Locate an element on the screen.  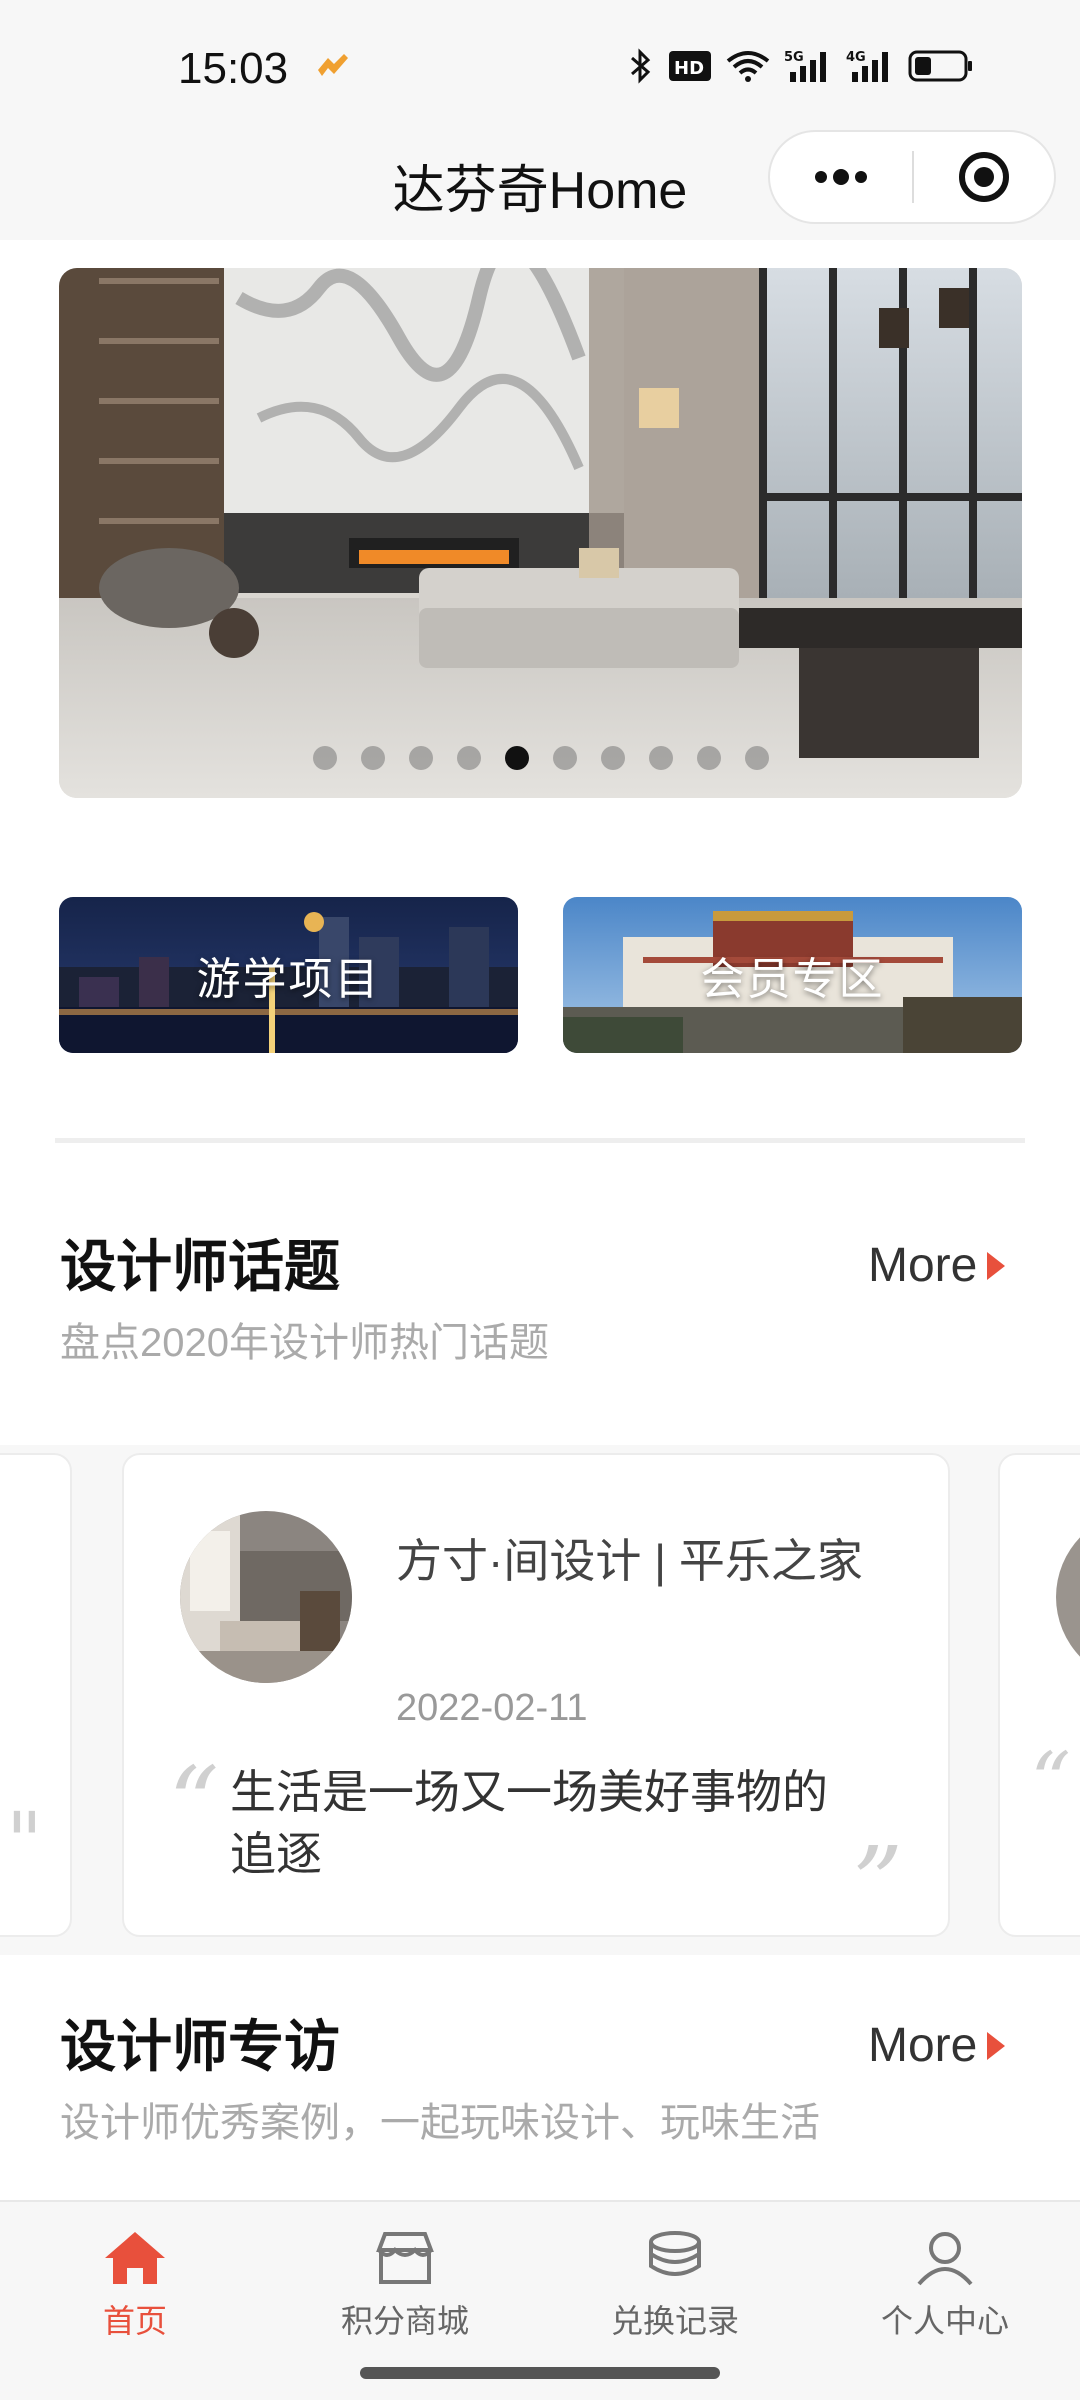
tab-label: 首页 is located at coordinates (134, 2321).